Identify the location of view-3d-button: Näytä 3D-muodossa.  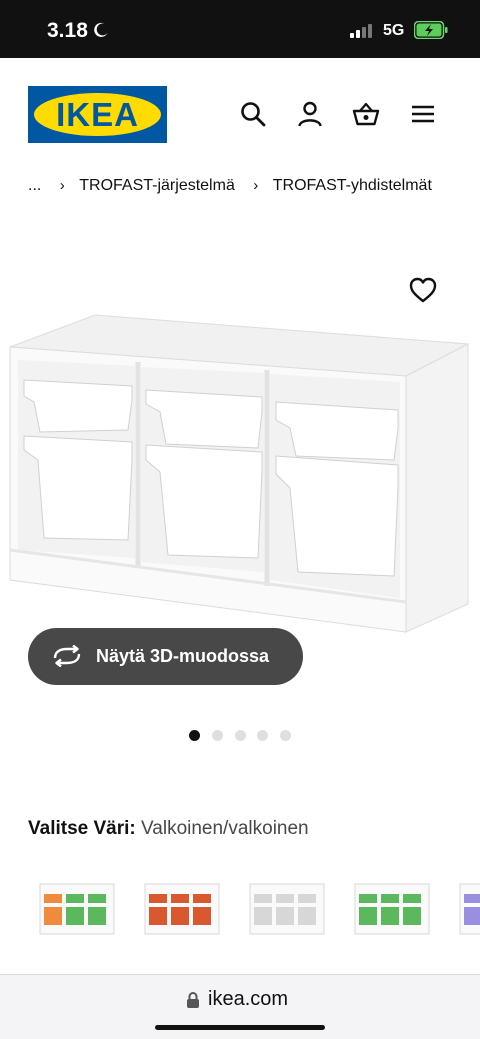
(165, 656).